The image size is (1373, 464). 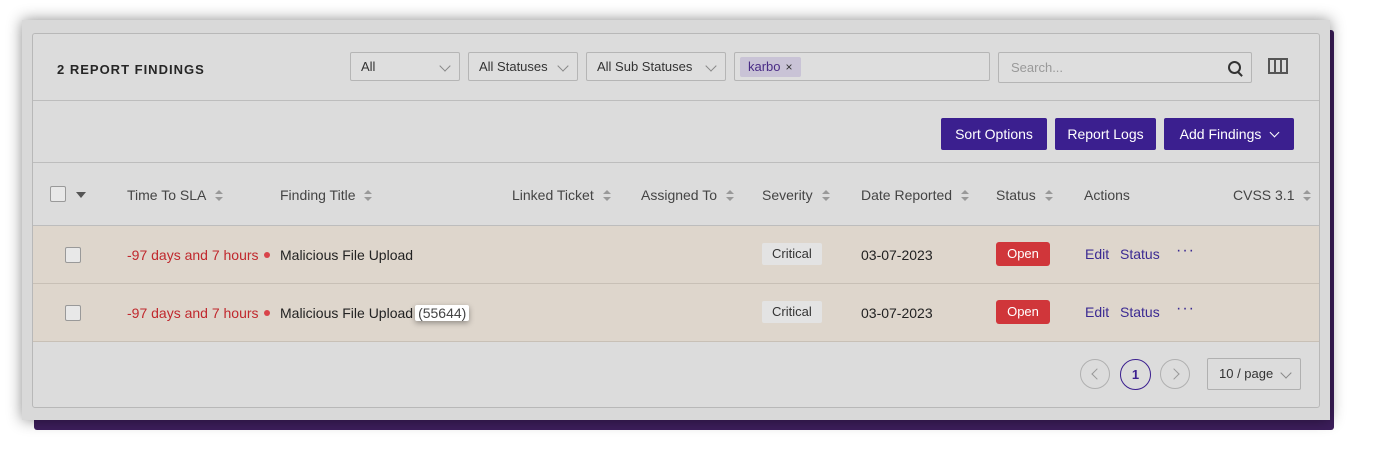 I want to click on prev-page-button, so click(x=1095, y=374).